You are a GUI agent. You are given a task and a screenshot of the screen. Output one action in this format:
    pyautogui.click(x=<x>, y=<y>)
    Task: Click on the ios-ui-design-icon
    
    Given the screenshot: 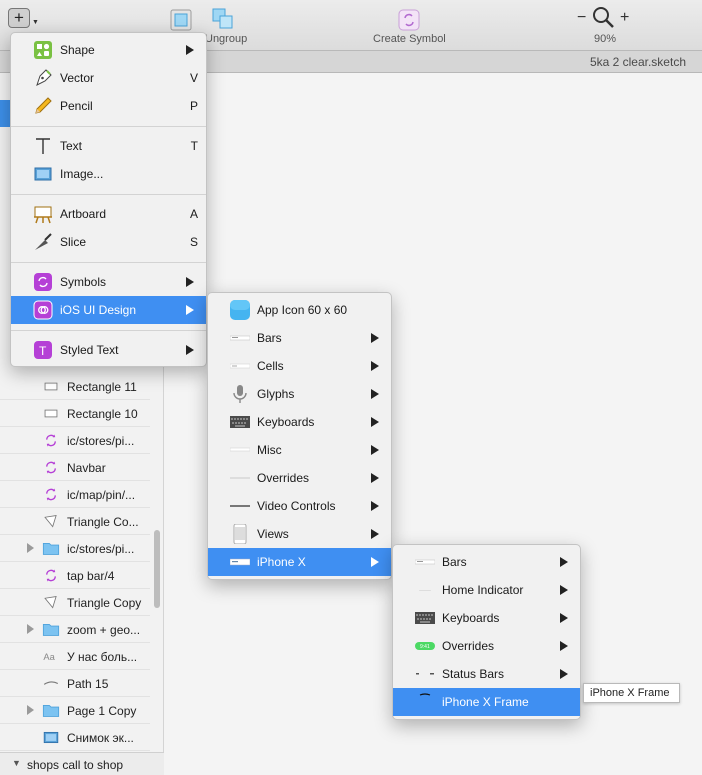 What is the action you would take?
    pyautogui.click(x=43, y=310)
    